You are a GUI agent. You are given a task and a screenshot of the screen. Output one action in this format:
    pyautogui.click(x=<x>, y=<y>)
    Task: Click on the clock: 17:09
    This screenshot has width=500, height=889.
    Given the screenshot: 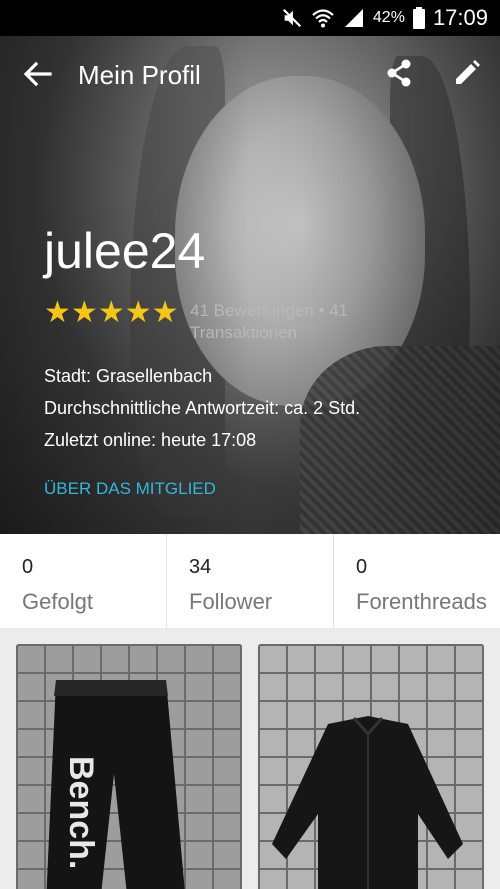 What is the action you would take?
    pyautogui.click(x=460, y=17)
    